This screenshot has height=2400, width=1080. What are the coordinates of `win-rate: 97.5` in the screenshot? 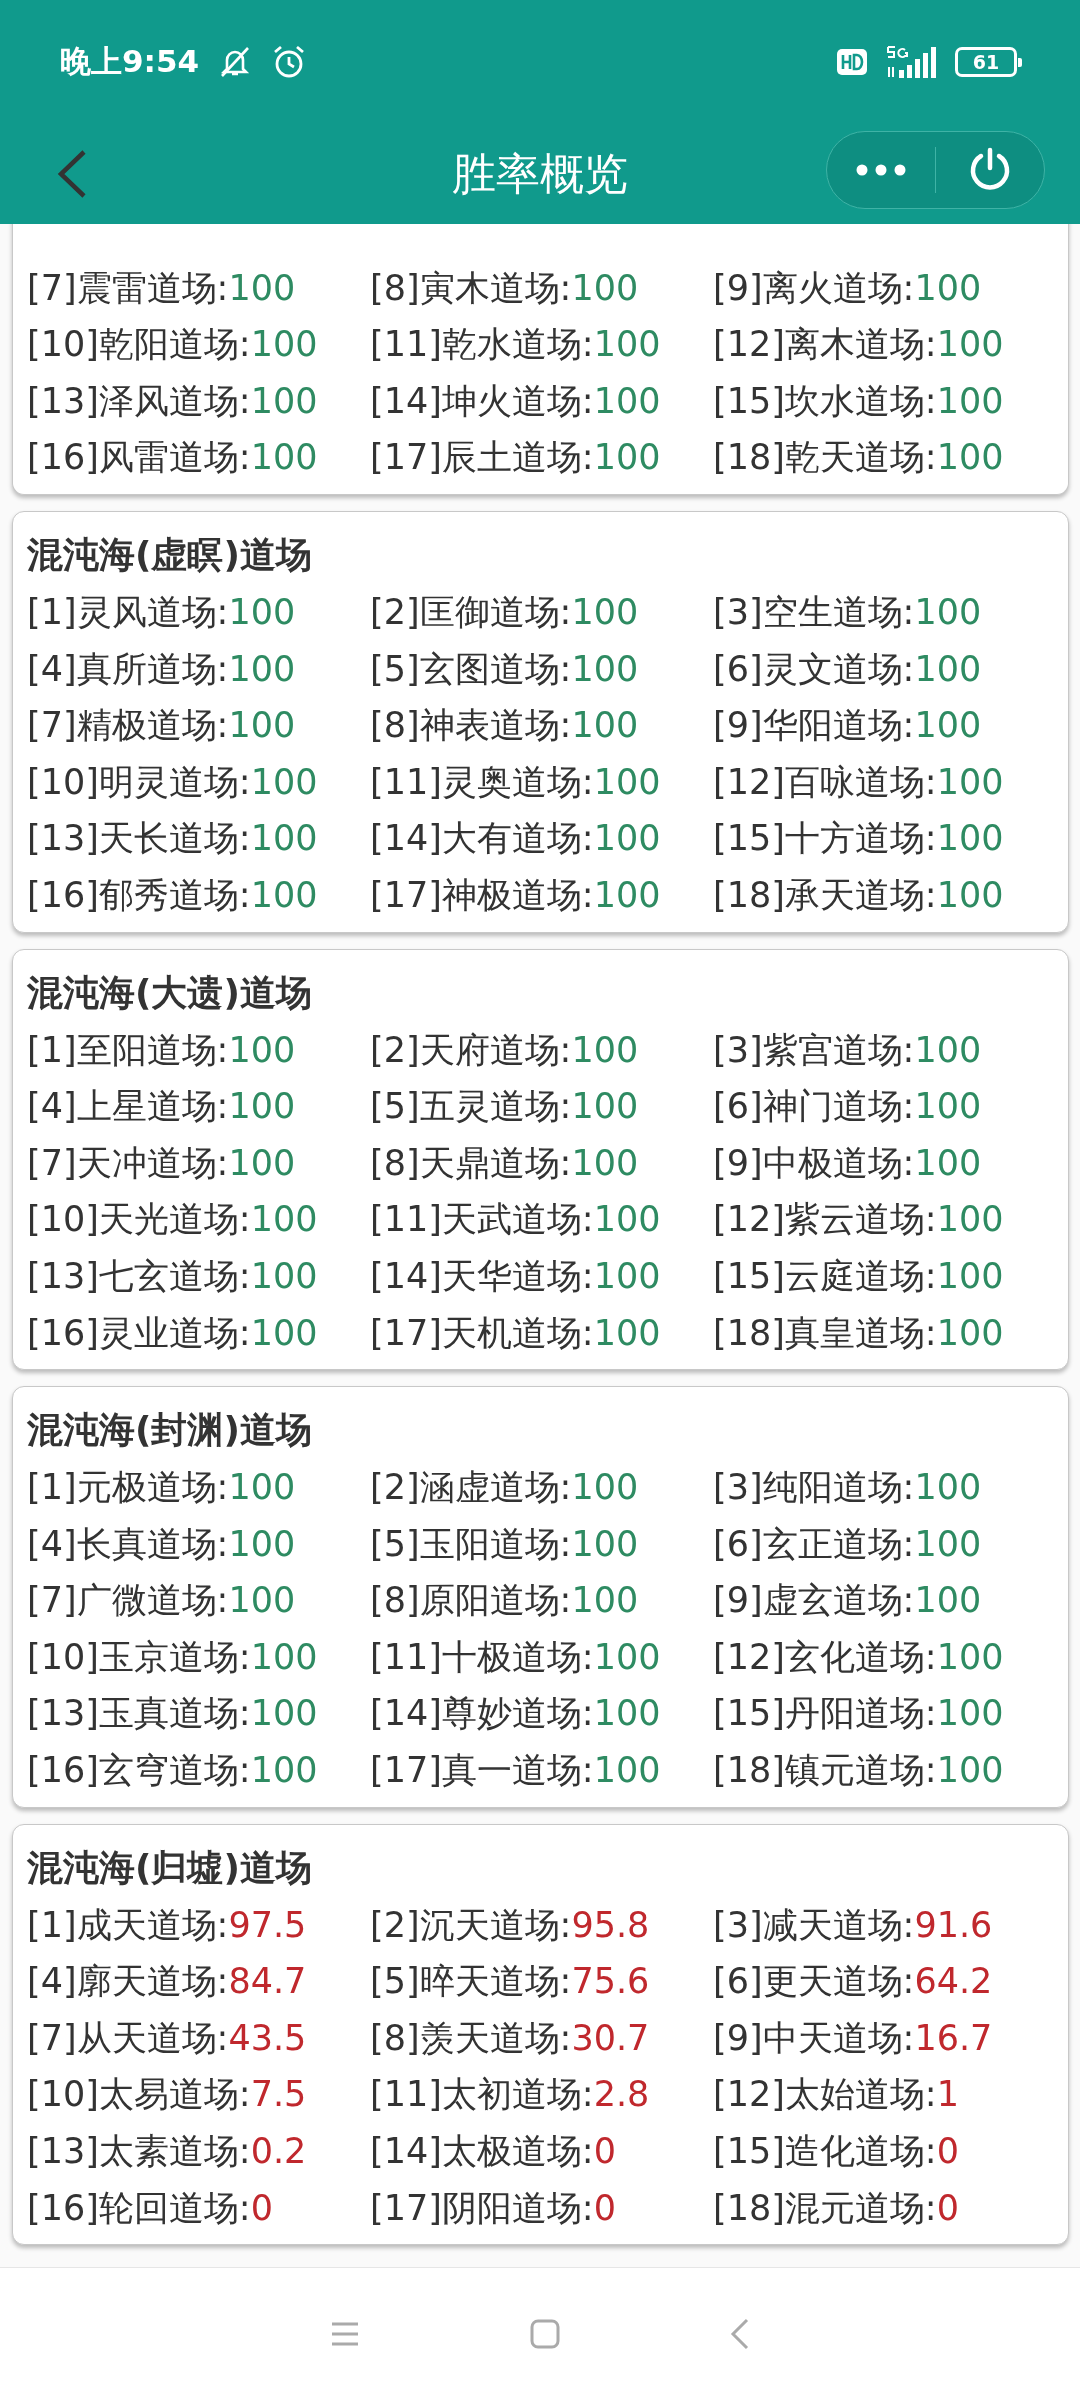 It's located at (267, 1924).